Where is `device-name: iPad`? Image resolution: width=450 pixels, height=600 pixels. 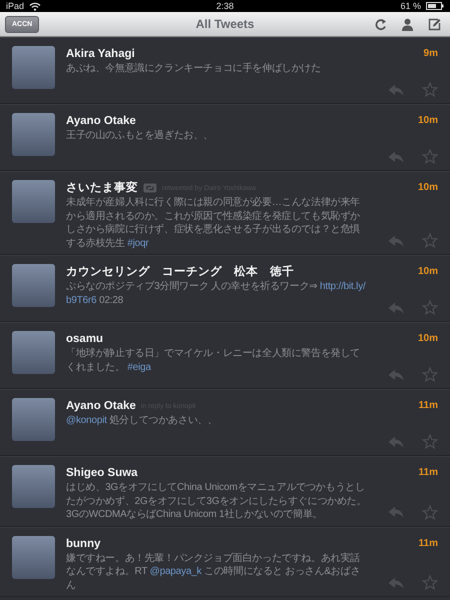 device-name: iPad is located at coordinates (15, 6).